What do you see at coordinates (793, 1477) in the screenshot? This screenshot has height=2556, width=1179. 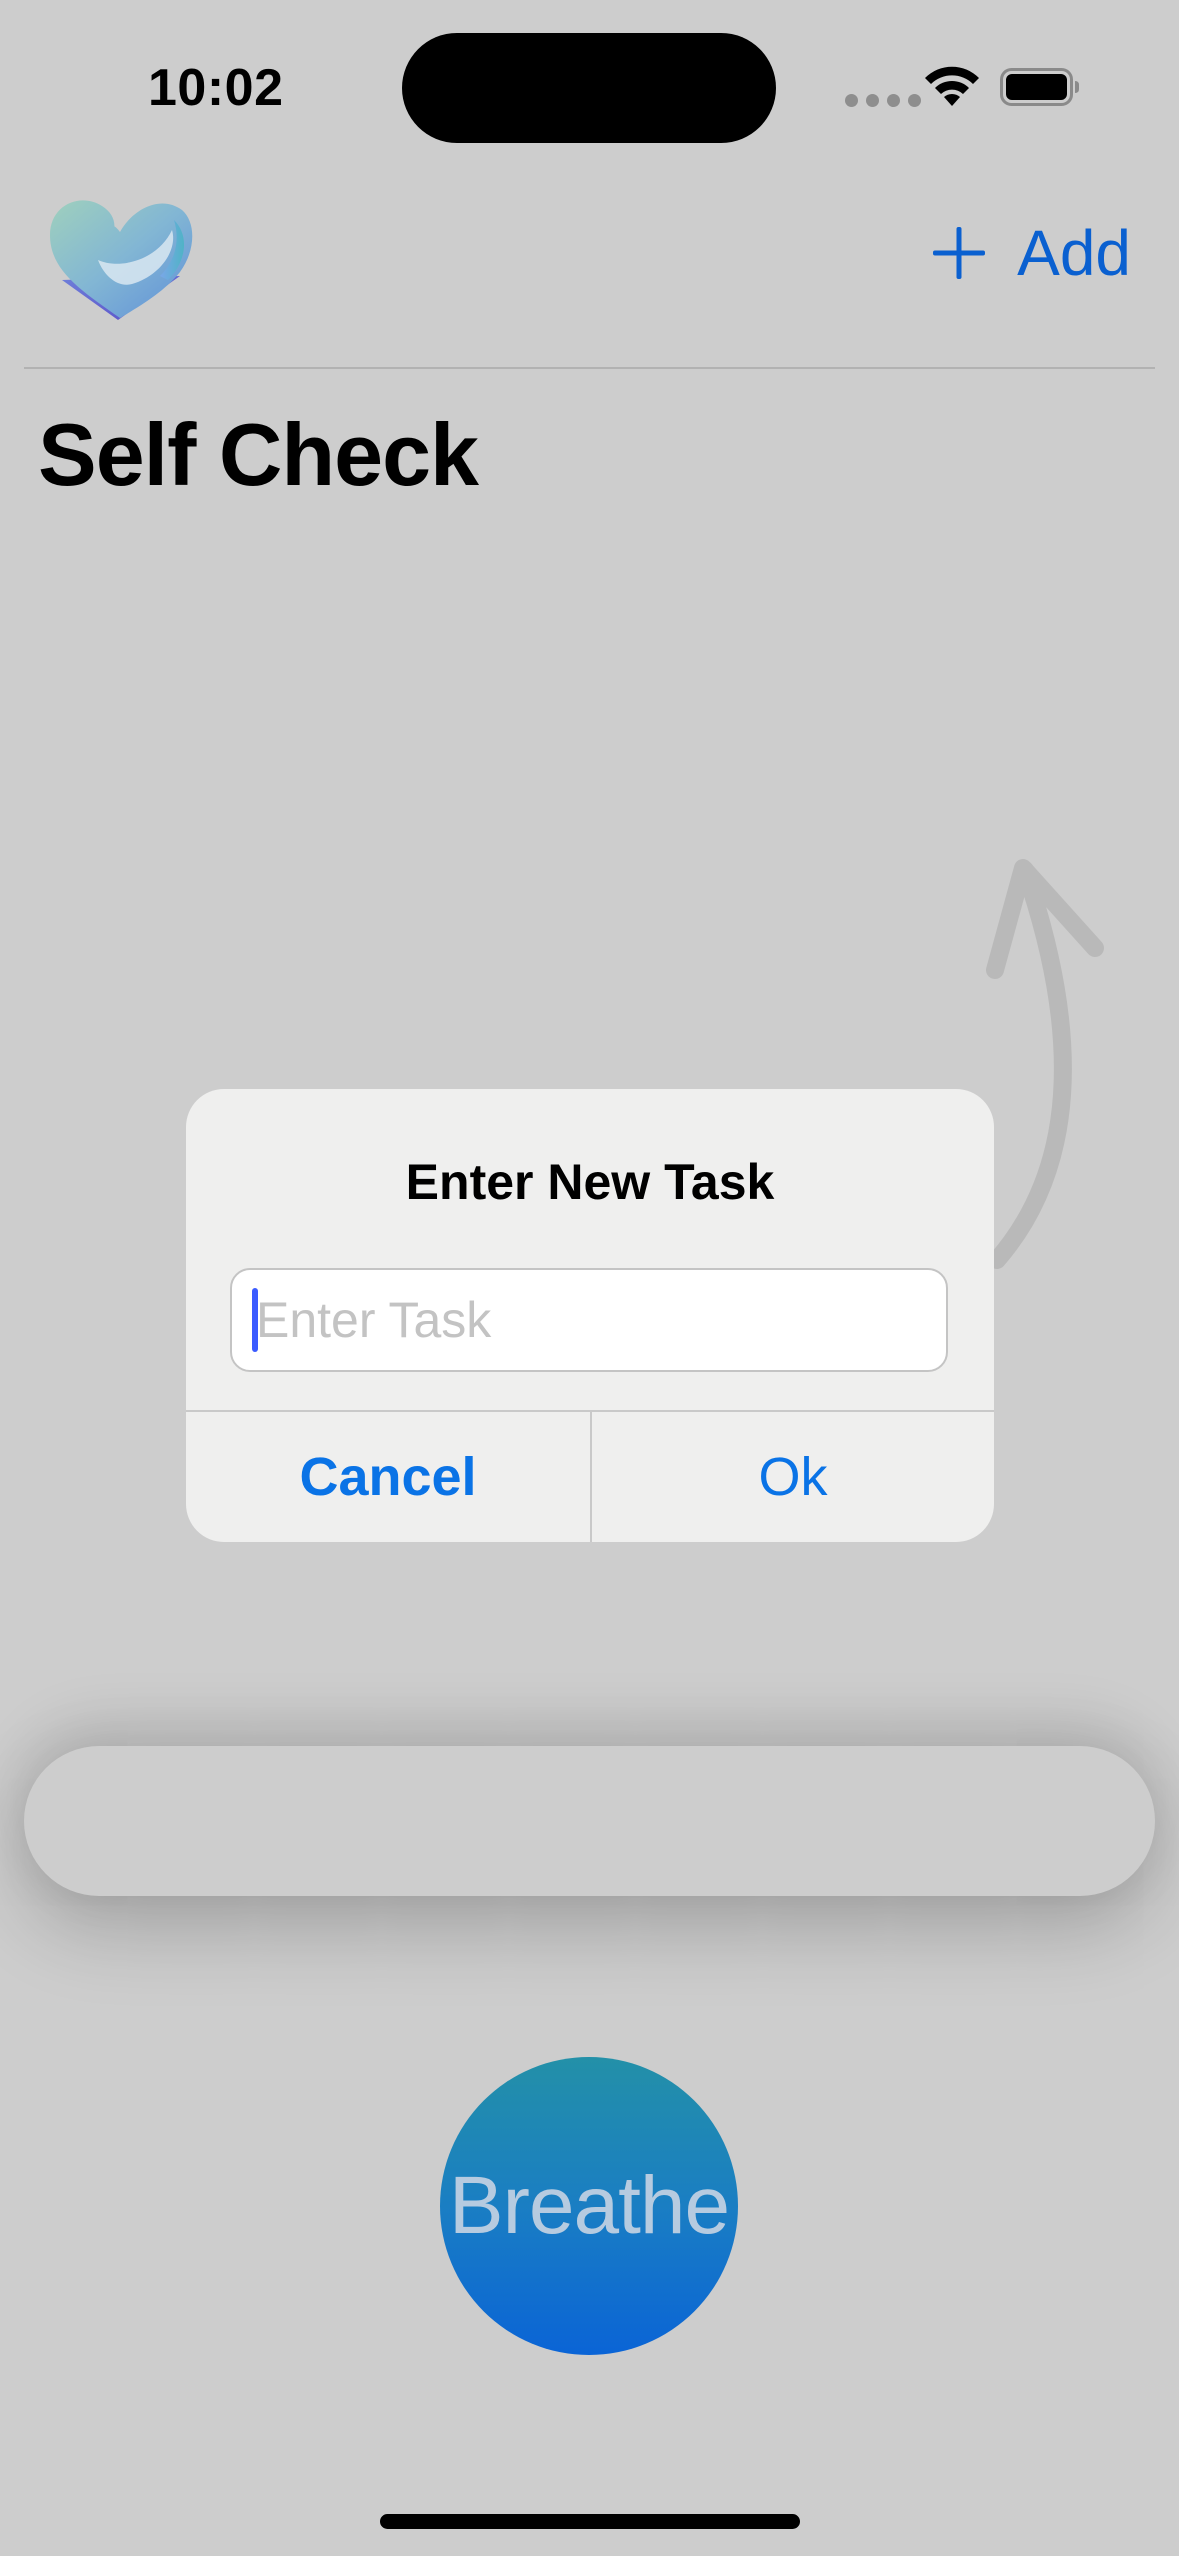 I see `ok-button: Ok` at bounding box center [793, 1477].